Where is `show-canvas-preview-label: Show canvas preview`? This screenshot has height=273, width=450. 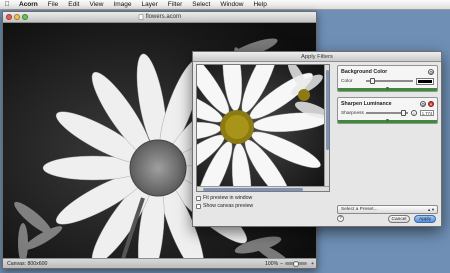 show-canvas-preview-label: Show canvas preview is located at coordinates (228, 206).